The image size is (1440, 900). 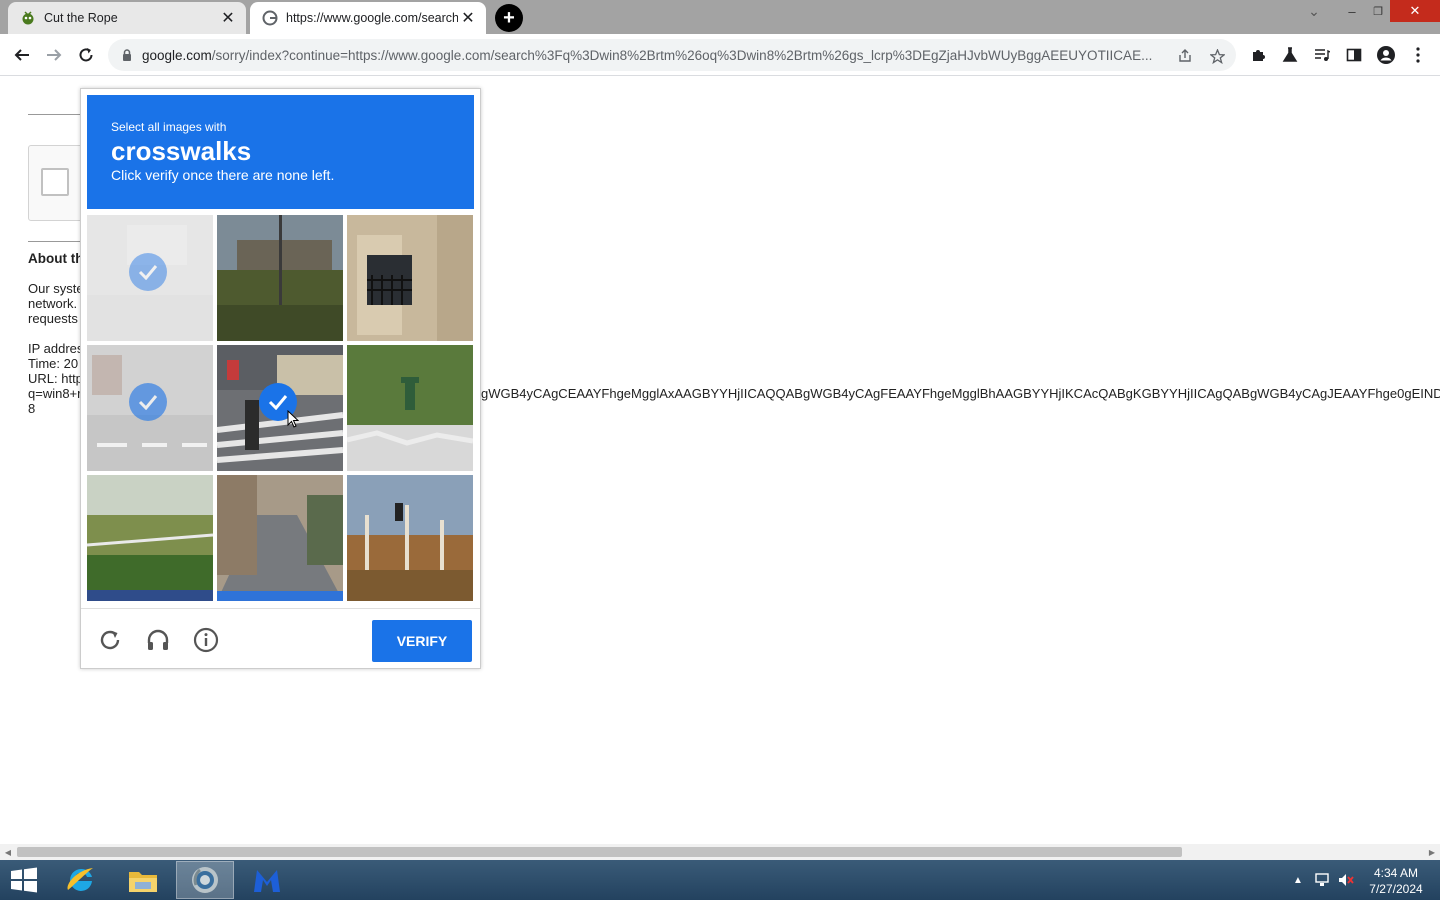 I want to click on chrome-button, so click(x=205, y=880).